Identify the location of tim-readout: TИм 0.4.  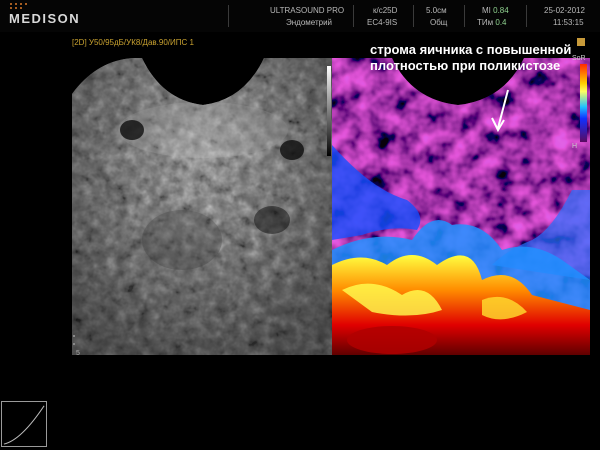
(492, 22).